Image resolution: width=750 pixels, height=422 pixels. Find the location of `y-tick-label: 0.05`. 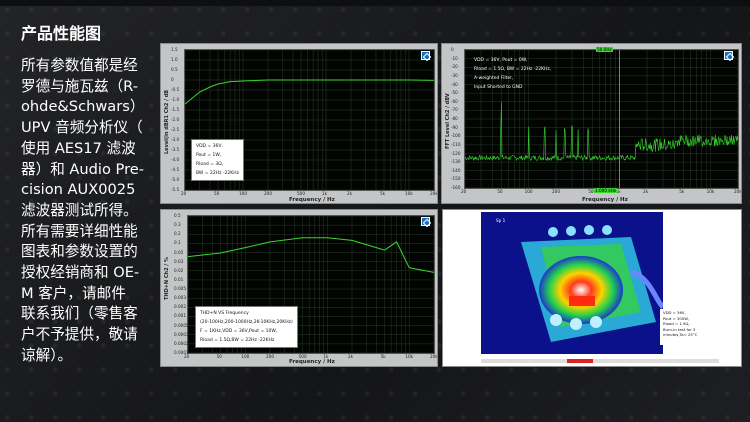

y-tick-label: 0.05 is located at coordinates (179, 252).